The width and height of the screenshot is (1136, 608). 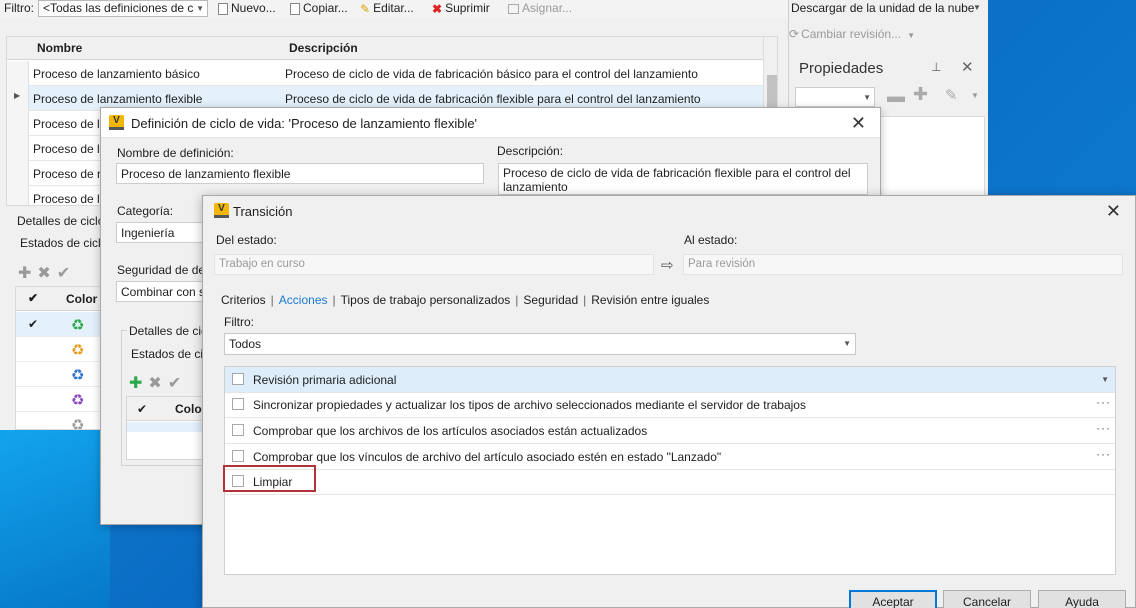 What do you see at coordinates (852, 34) in the screenshot?
I see `change-revision-button: ⟳ Cambiar revisión... ▼` at bounding box center [852, 34].